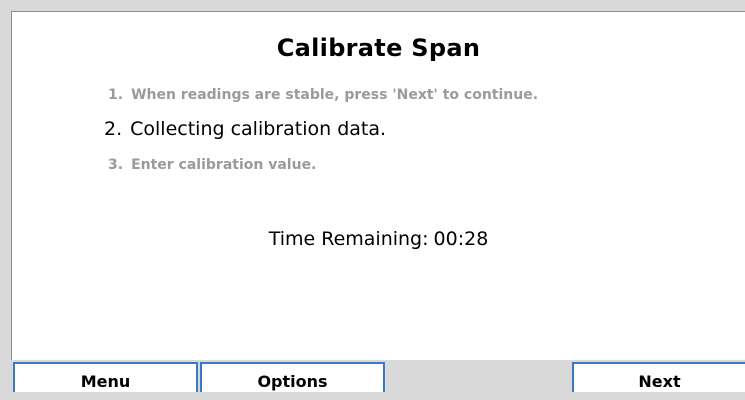  What do you see at coordinates (105, 377) in the screenshot?
I see `menu-button: Menu` at bounding box center [105, 377].